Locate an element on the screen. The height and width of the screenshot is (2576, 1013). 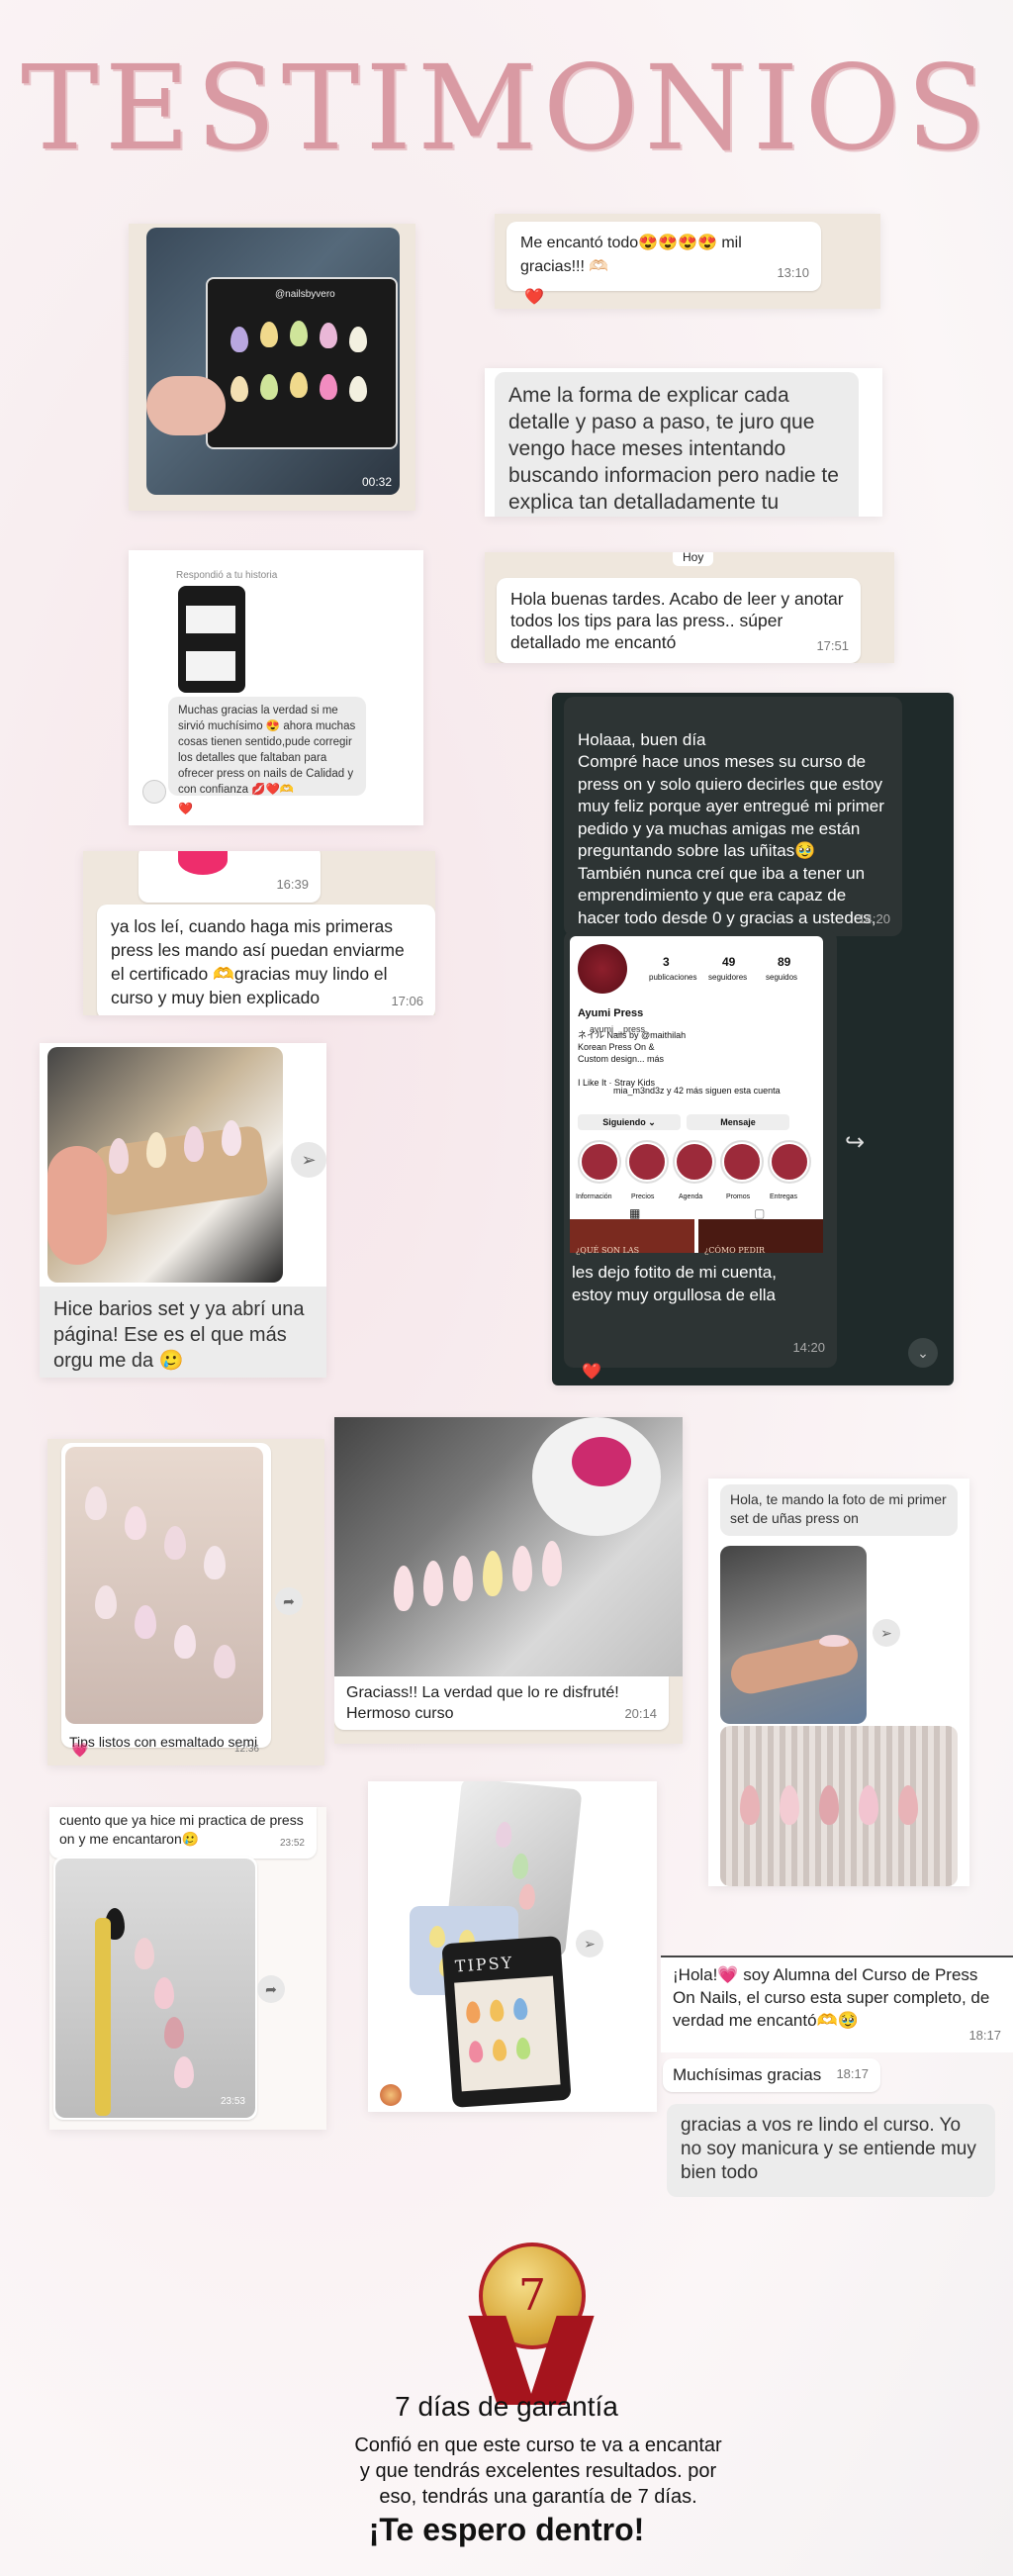
box-label: TIPSY is located at coordinates (484, 1964).